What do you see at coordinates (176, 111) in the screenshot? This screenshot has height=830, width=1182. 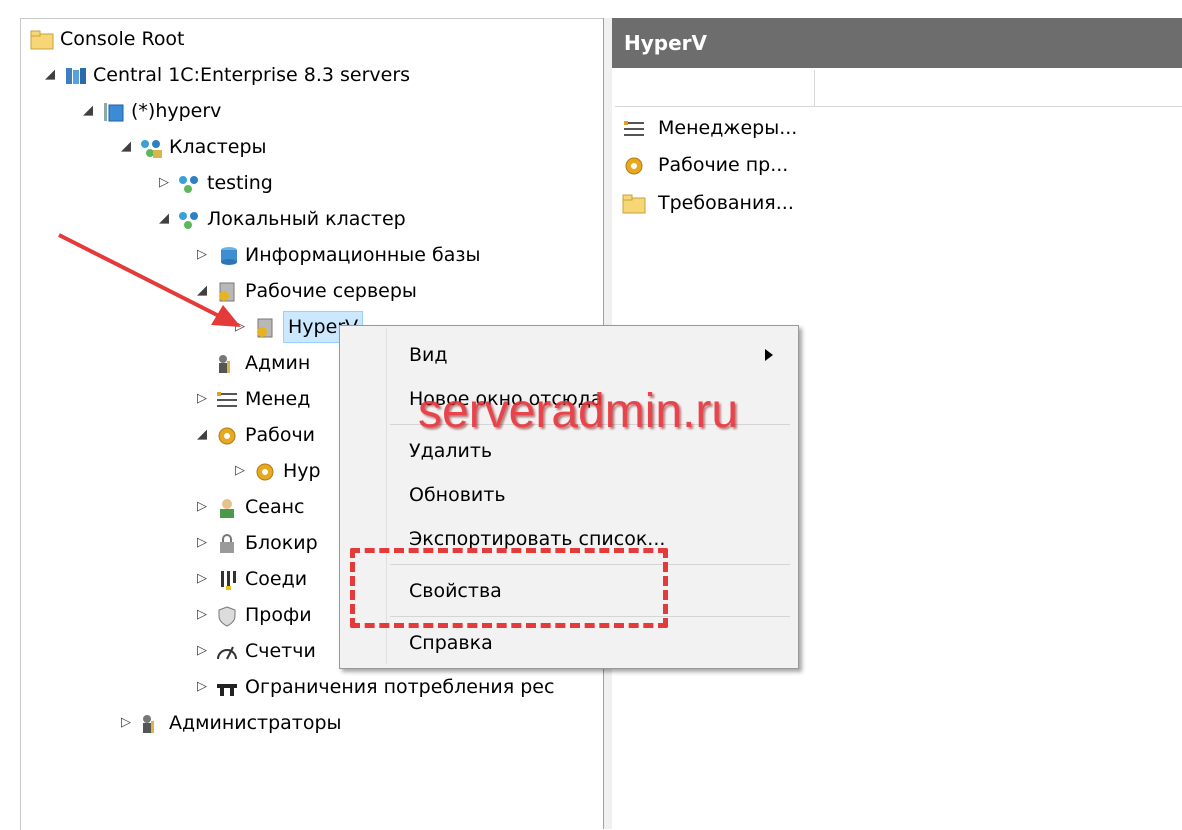 I see `tree-node-label: (*)hyperv` at bounding box center [176, 111].